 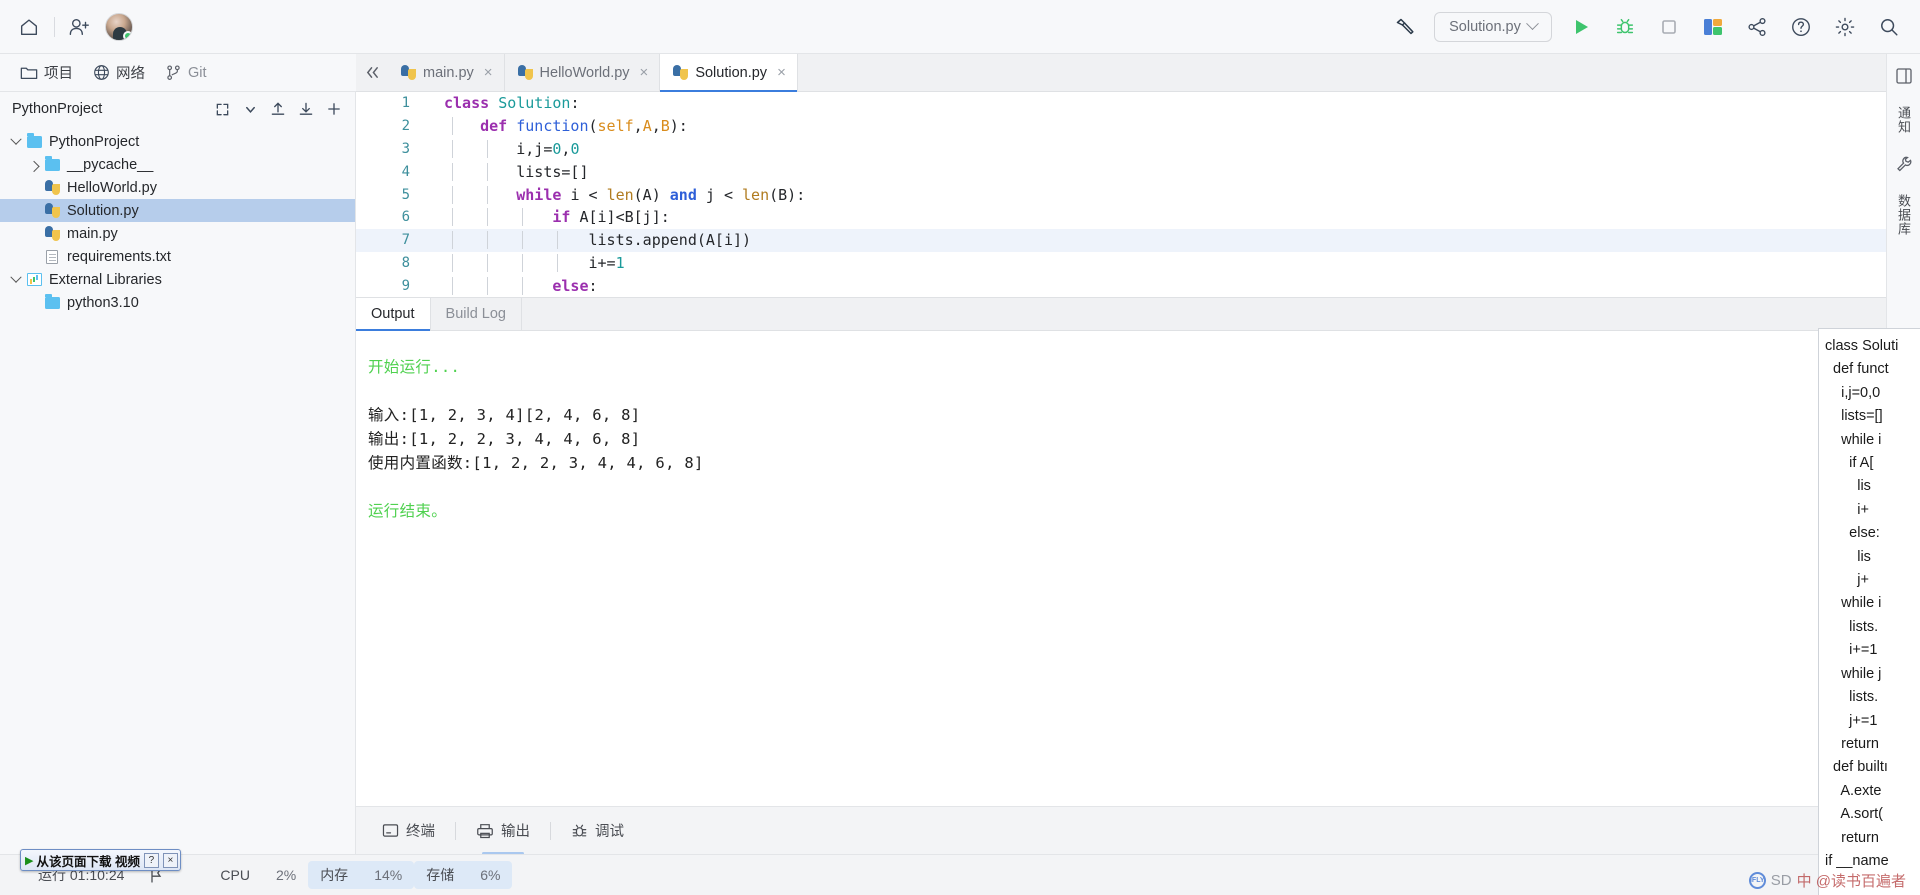 I want to click on tree-item: PythonProject, so click(x=177, y=141).